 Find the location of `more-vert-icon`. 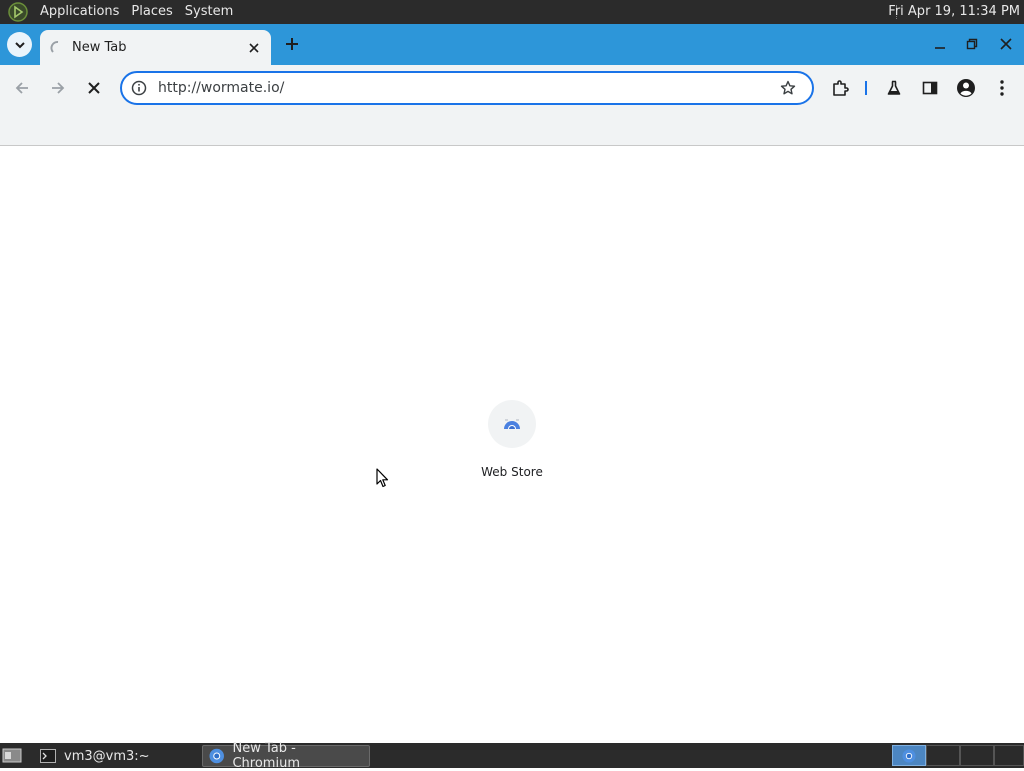

more-vert-icon is located at coordinates (1002, 88).